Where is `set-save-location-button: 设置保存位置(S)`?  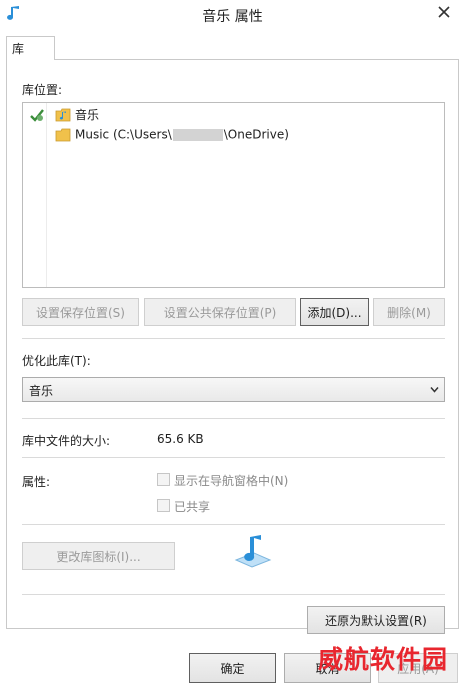 set-save-location-button: 设置保存位置(S) is located at coordinates (80, 312).